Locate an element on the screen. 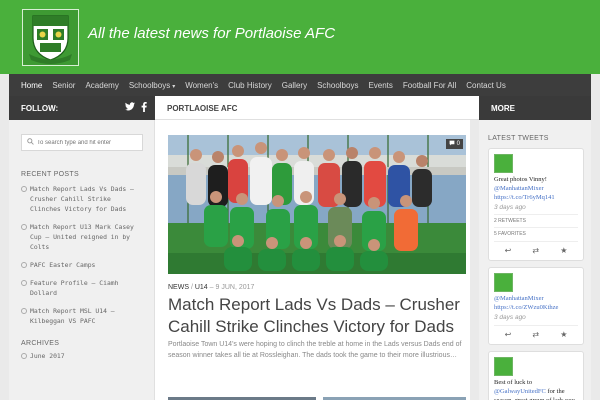 This screenshot has width=600, height=400. retweet-count: 2 RETWEETS is located at coordinates (536, 219).